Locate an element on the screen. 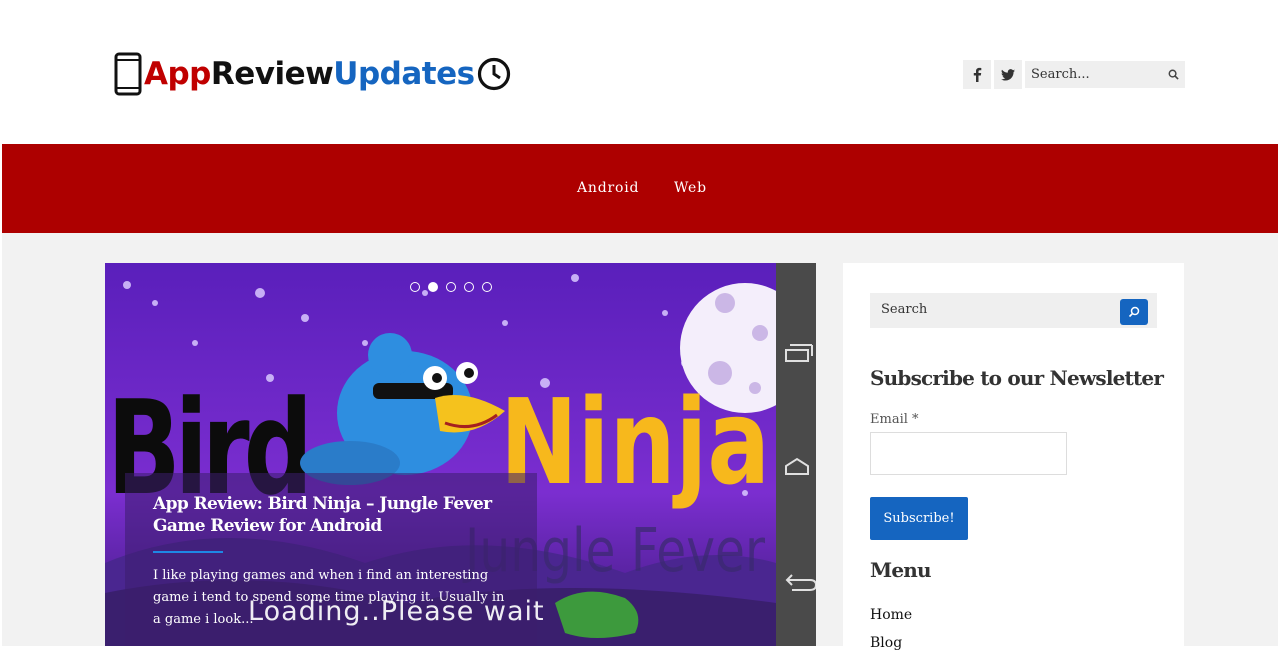  site-logo: AppReviewUpdates is located at coordinates (312, 74).